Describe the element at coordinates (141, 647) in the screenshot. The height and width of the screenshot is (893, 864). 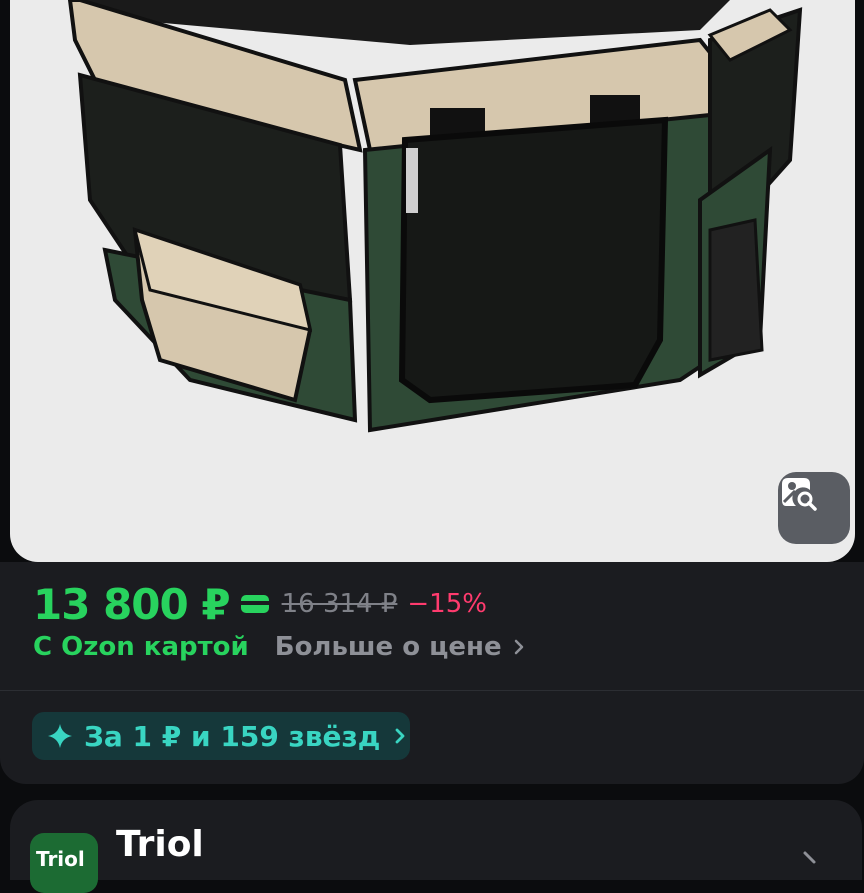
I see `ozon-card-label: С Ozon картой` at that location.